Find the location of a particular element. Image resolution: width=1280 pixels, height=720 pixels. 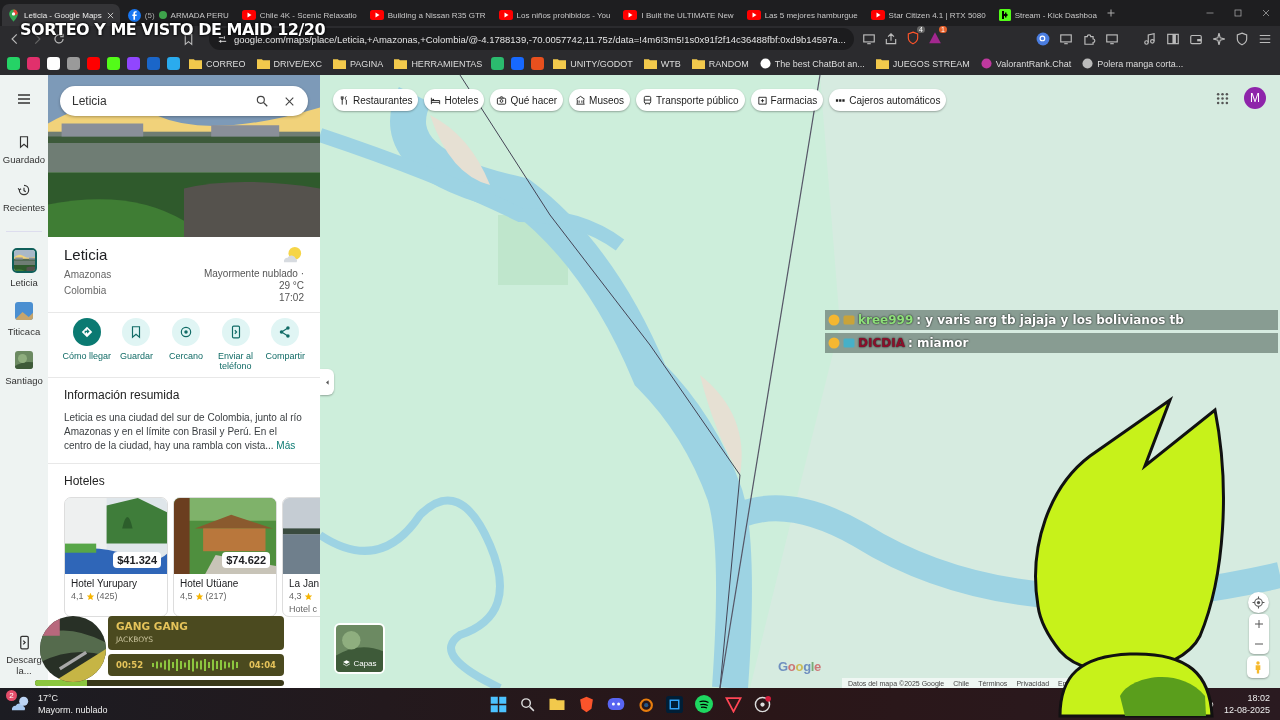

hotel-name: Hotel Yurupary is located at coordinates (104, 583).